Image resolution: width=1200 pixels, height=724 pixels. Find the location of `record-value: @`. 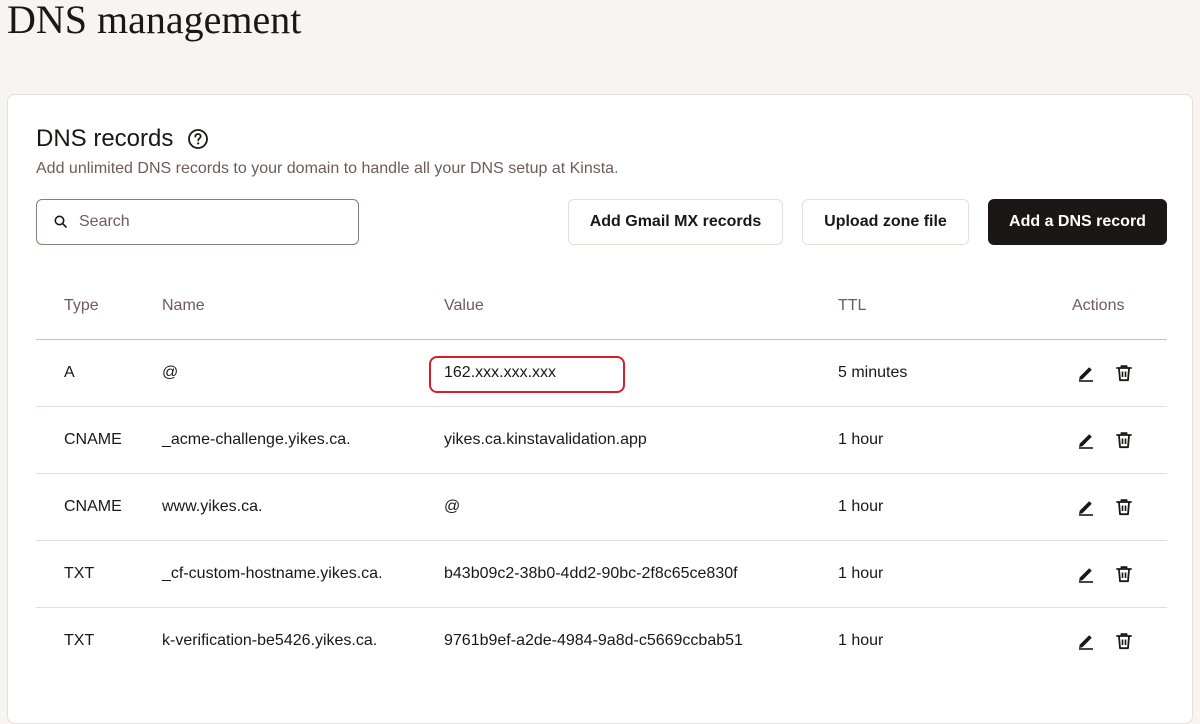

record-value: @ is located at coordinates (452, 506).